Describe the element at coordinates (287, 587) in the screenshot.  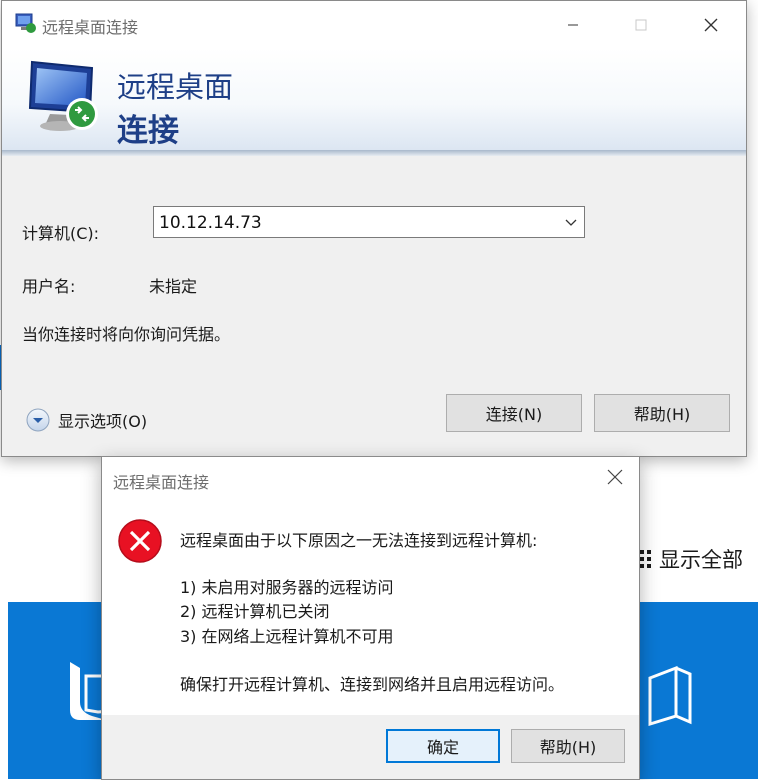
I see `error-reason-1: 1) 未启用对服务器的远程访问` at that location.